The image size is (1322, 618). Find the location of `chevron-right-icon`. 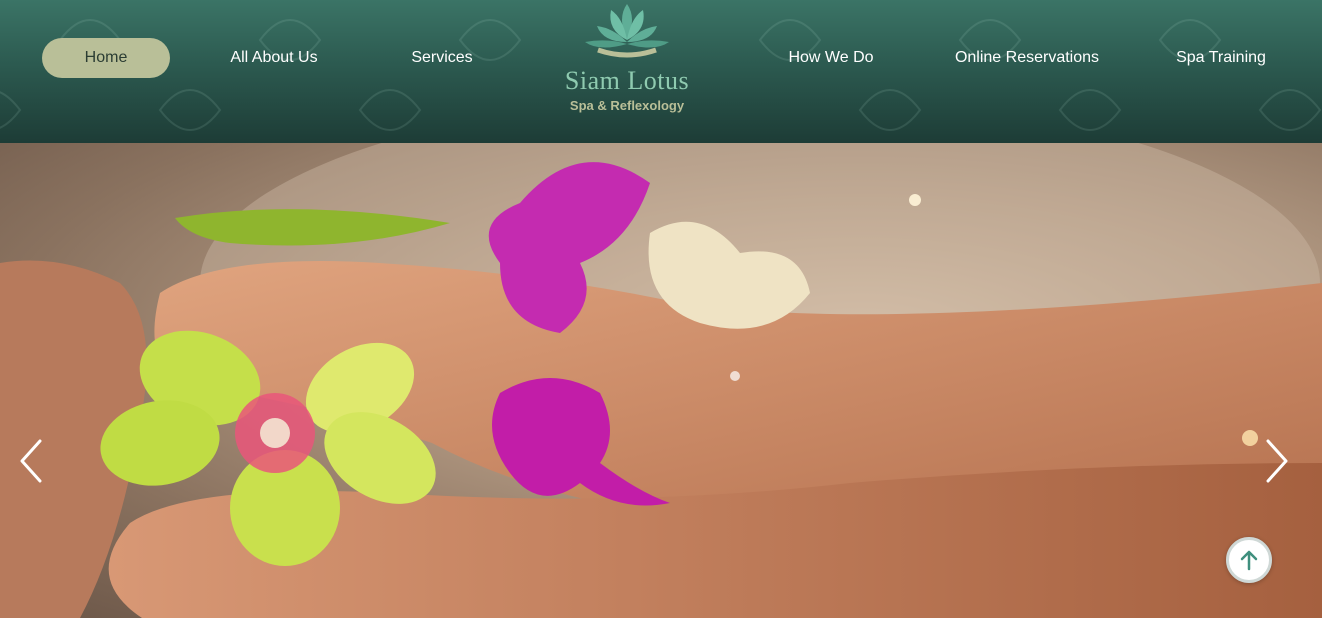

chevron-right-icon is located at coordinates (1277, 461).